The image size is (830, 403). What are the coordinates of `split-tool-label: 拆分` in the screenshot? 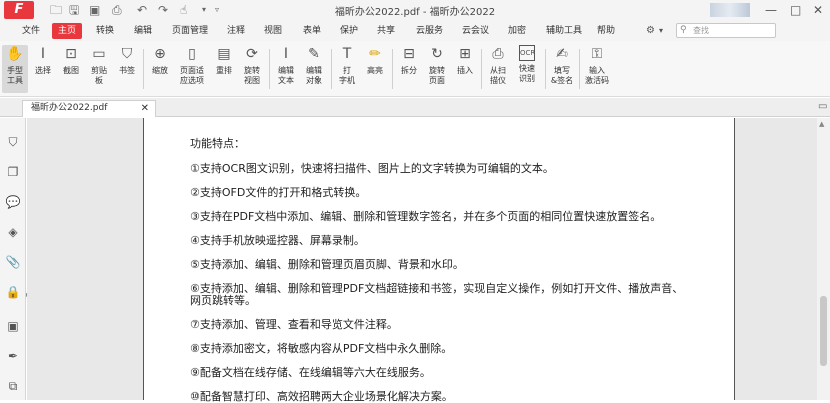 It's located at (409, 70).